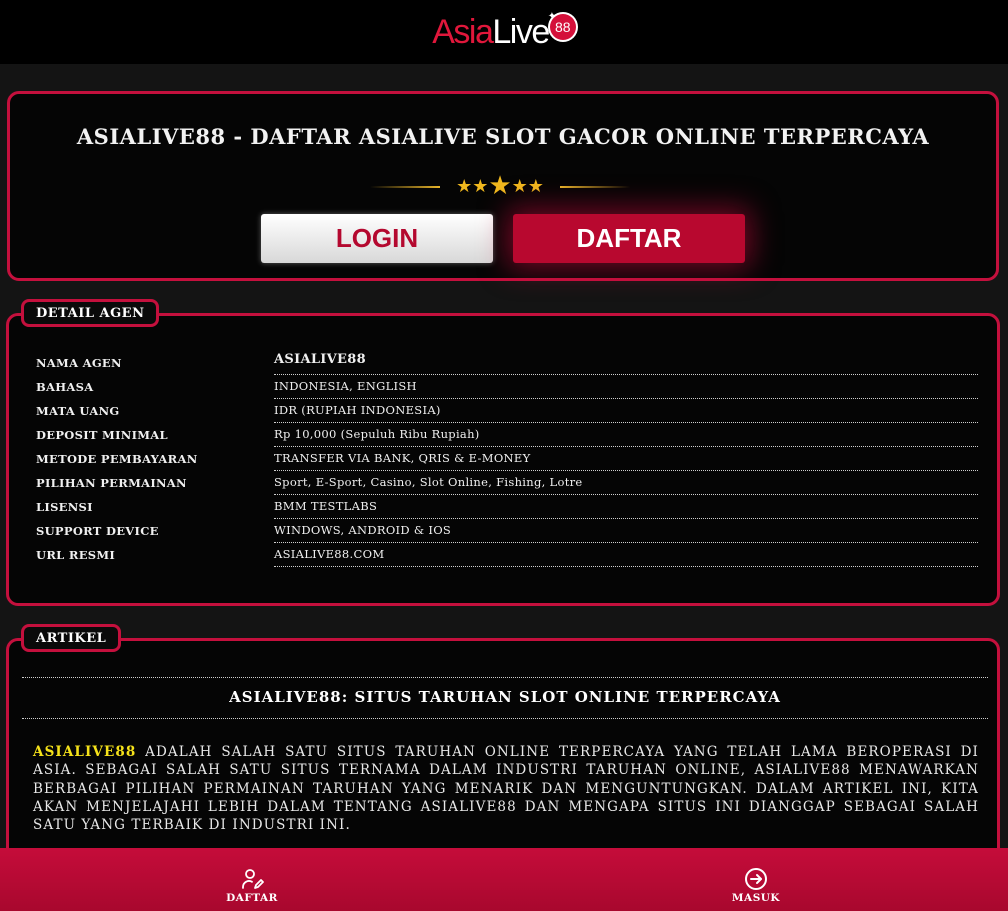  I want to click on info-row-url-resmi: URL RESMI ASIALIVE88.COM, so click(509, 555).